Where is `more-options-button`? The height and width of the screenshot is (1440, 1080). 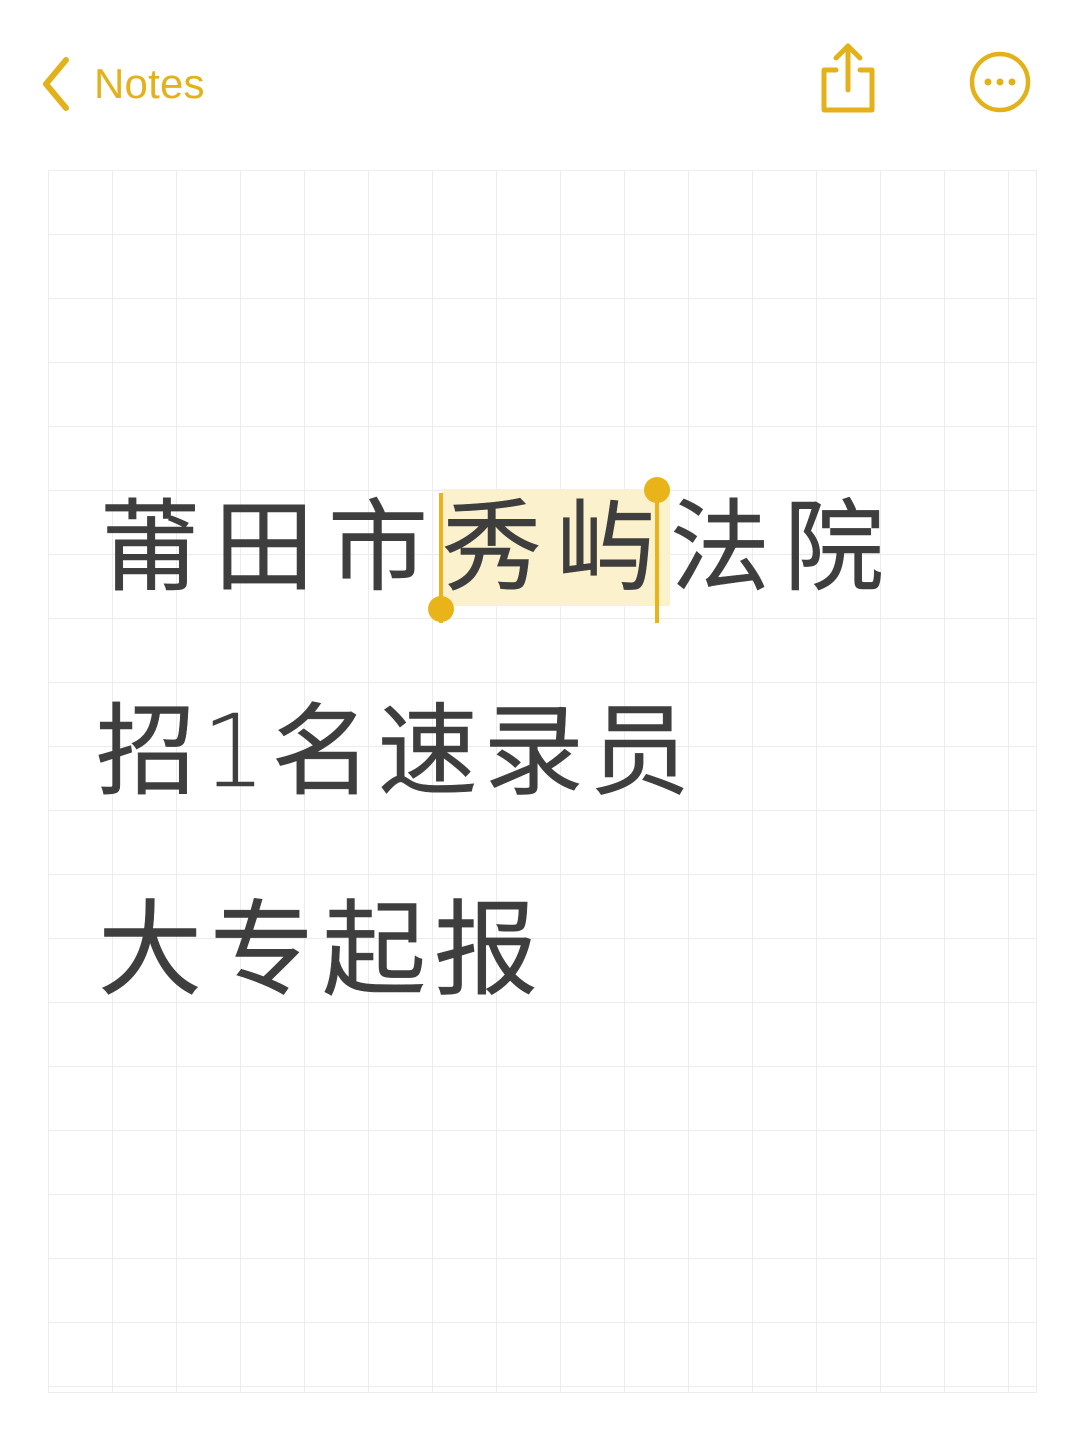 more-options-button is located at coordinates (1000, 82).